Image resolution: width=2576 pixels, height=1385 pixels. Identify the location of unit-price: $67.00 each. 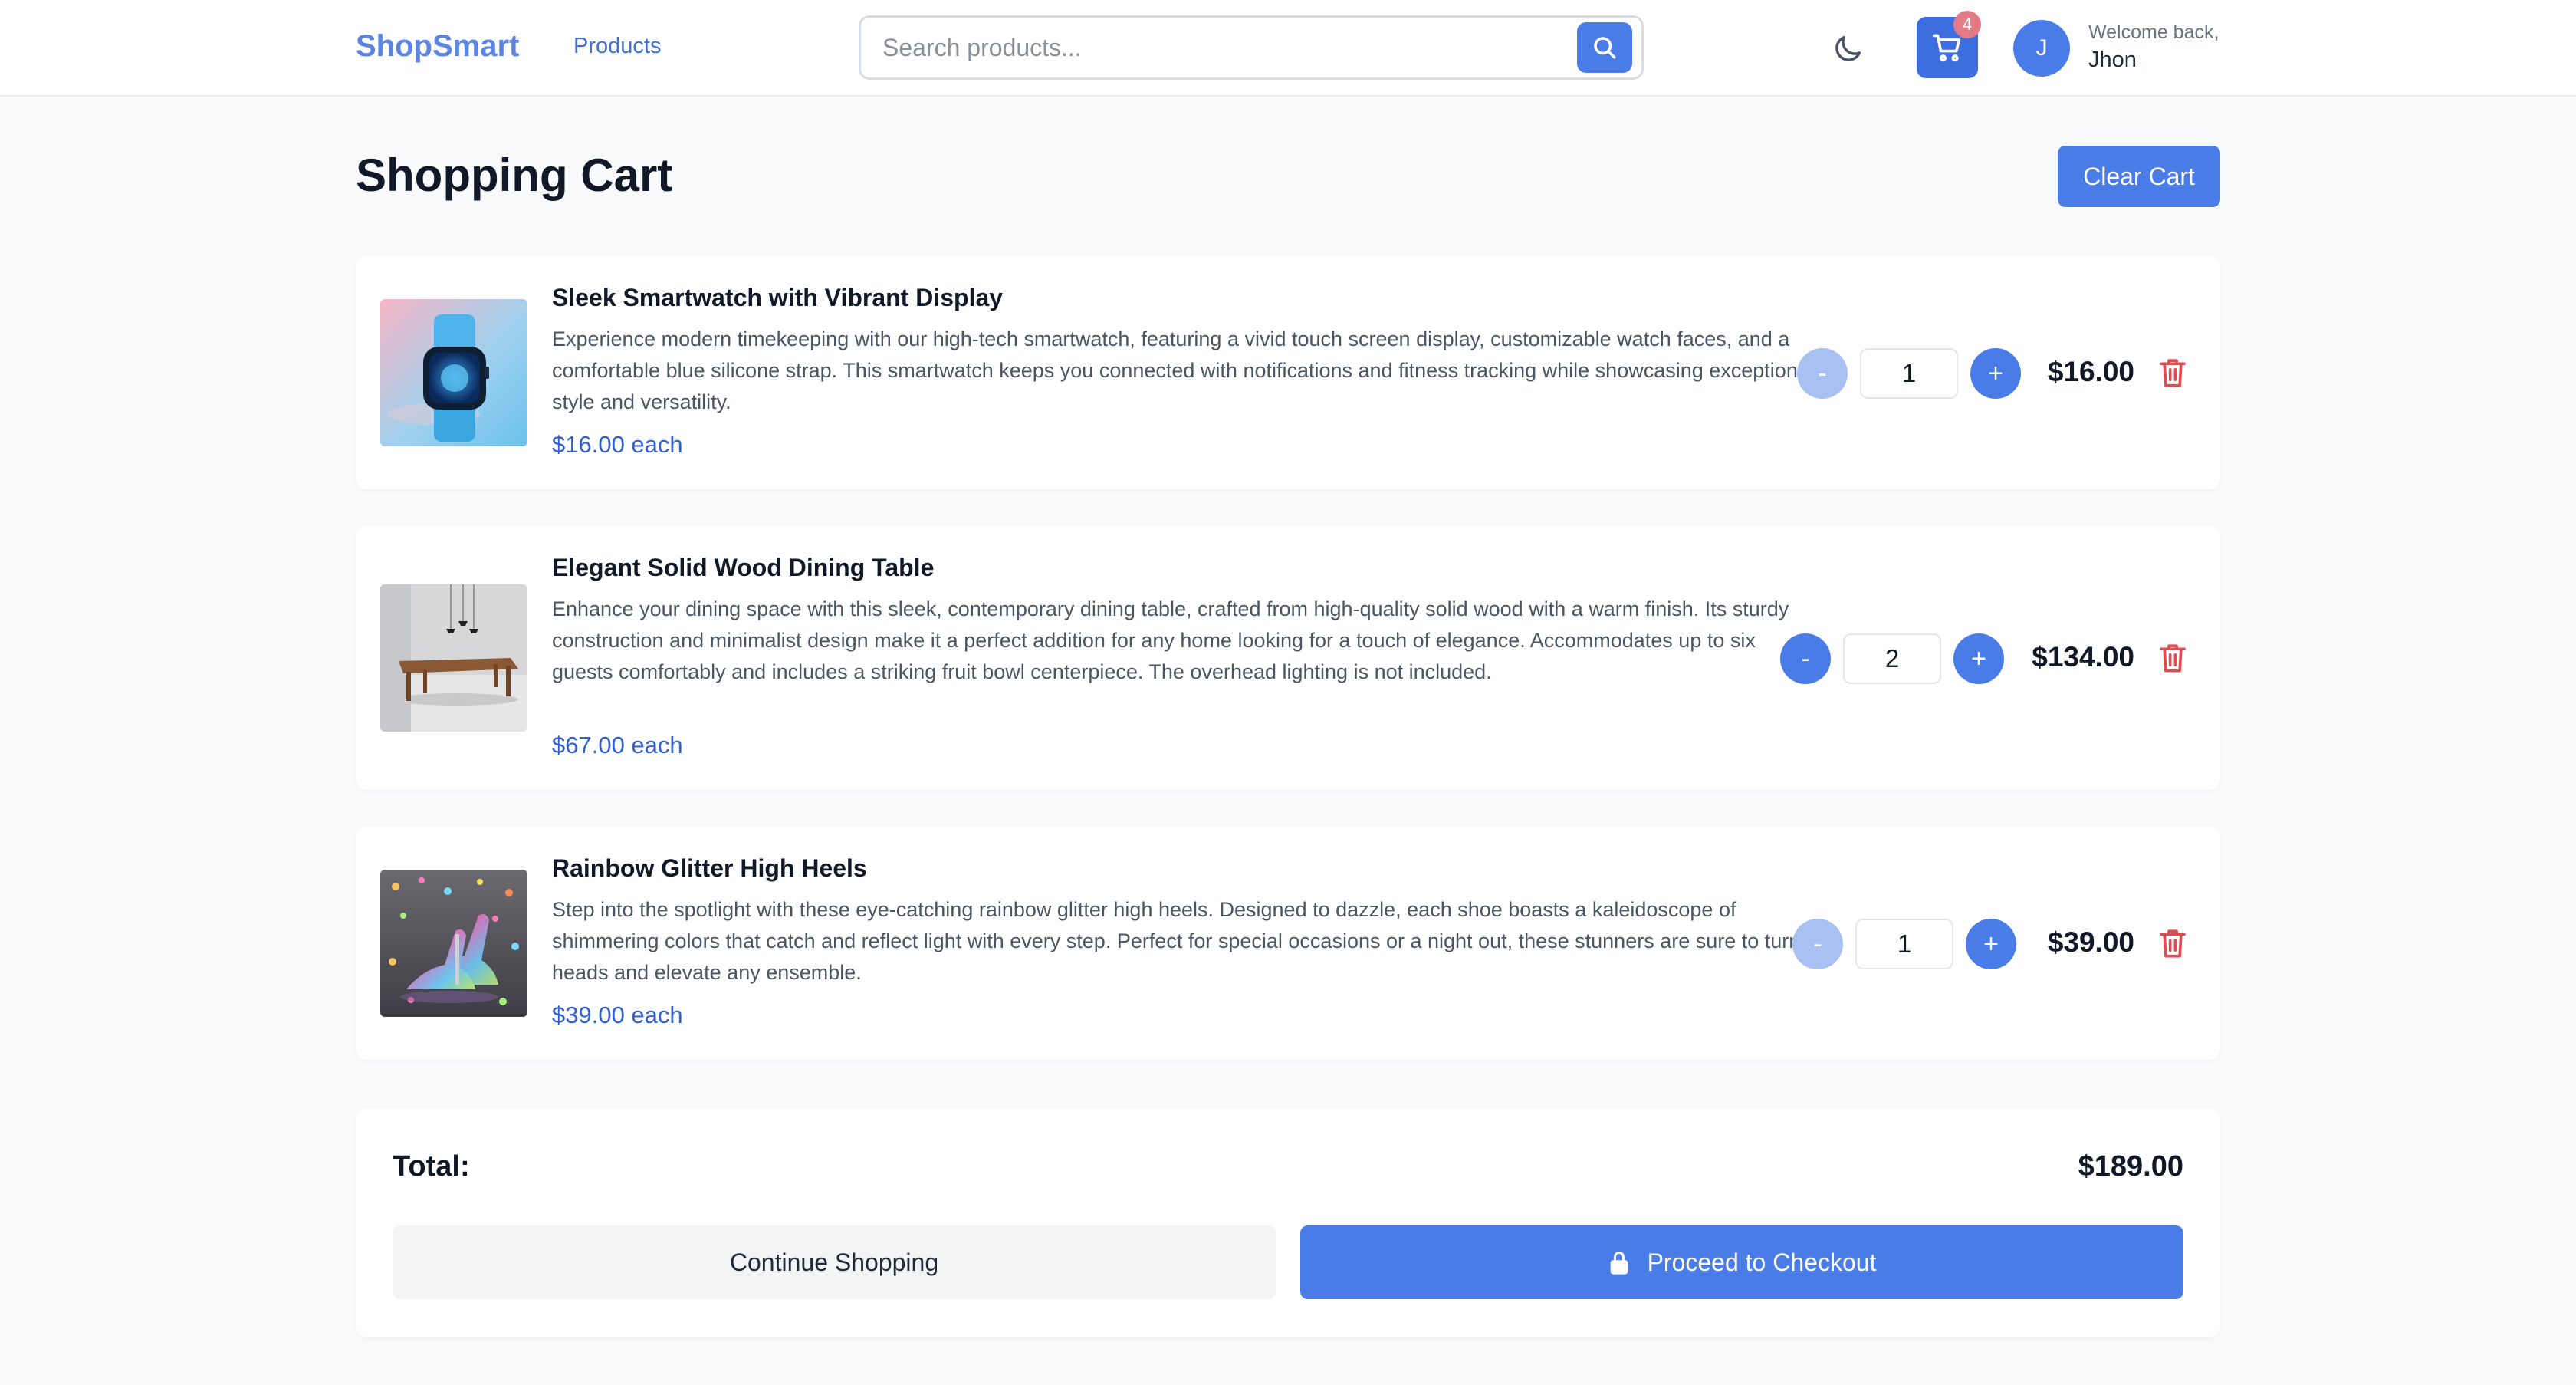
(617, 745).